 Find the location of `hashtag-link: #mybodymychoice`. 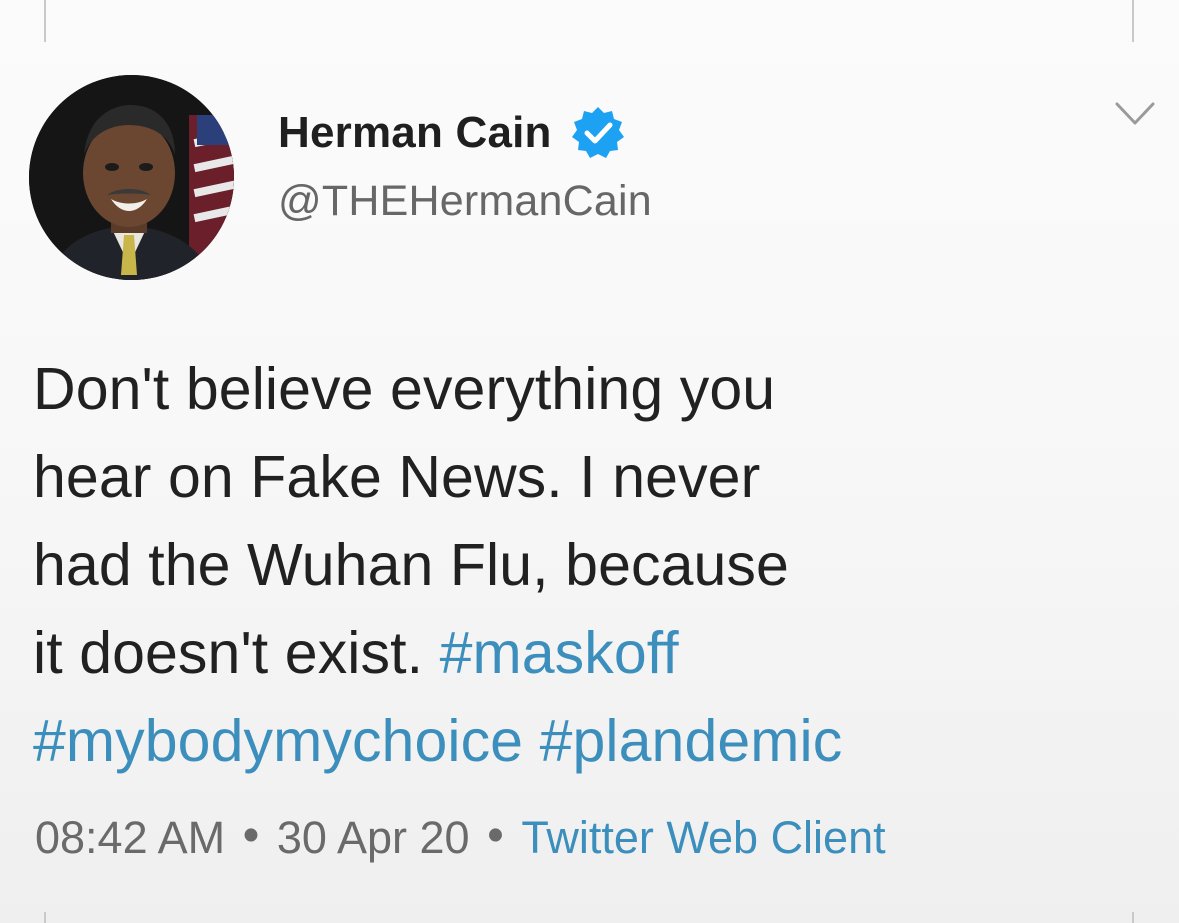

hashtag-link: #mybodymychoice is located at coordinates (278, 741).